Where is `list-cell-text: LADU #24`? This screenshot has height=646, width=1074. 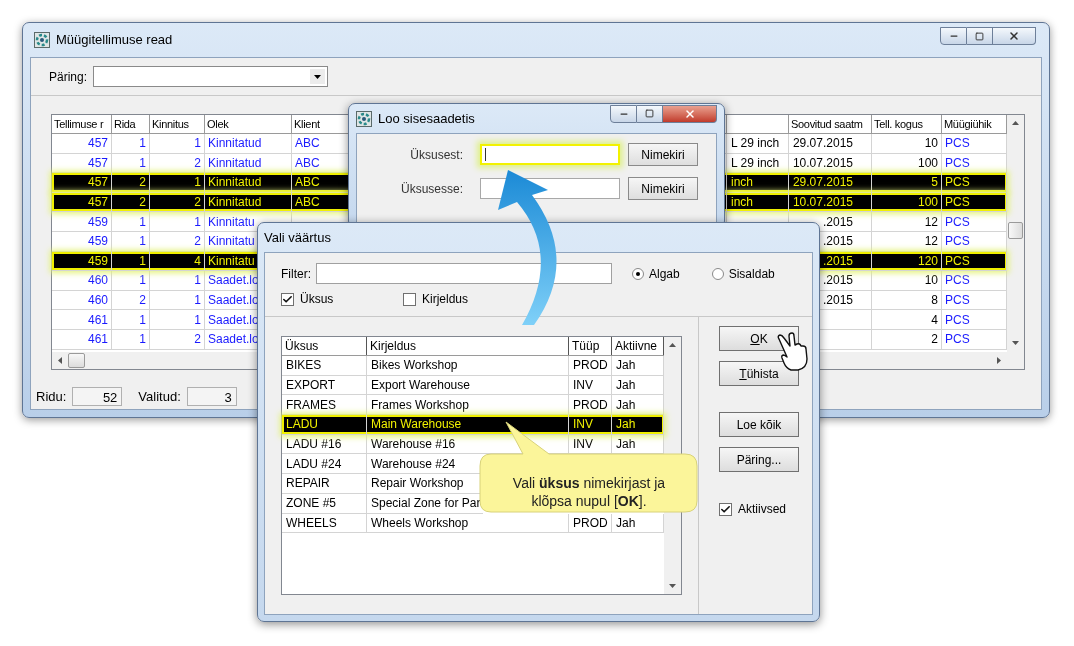
list-cell-text: LADU #24 is located at coordinates (314, 464).